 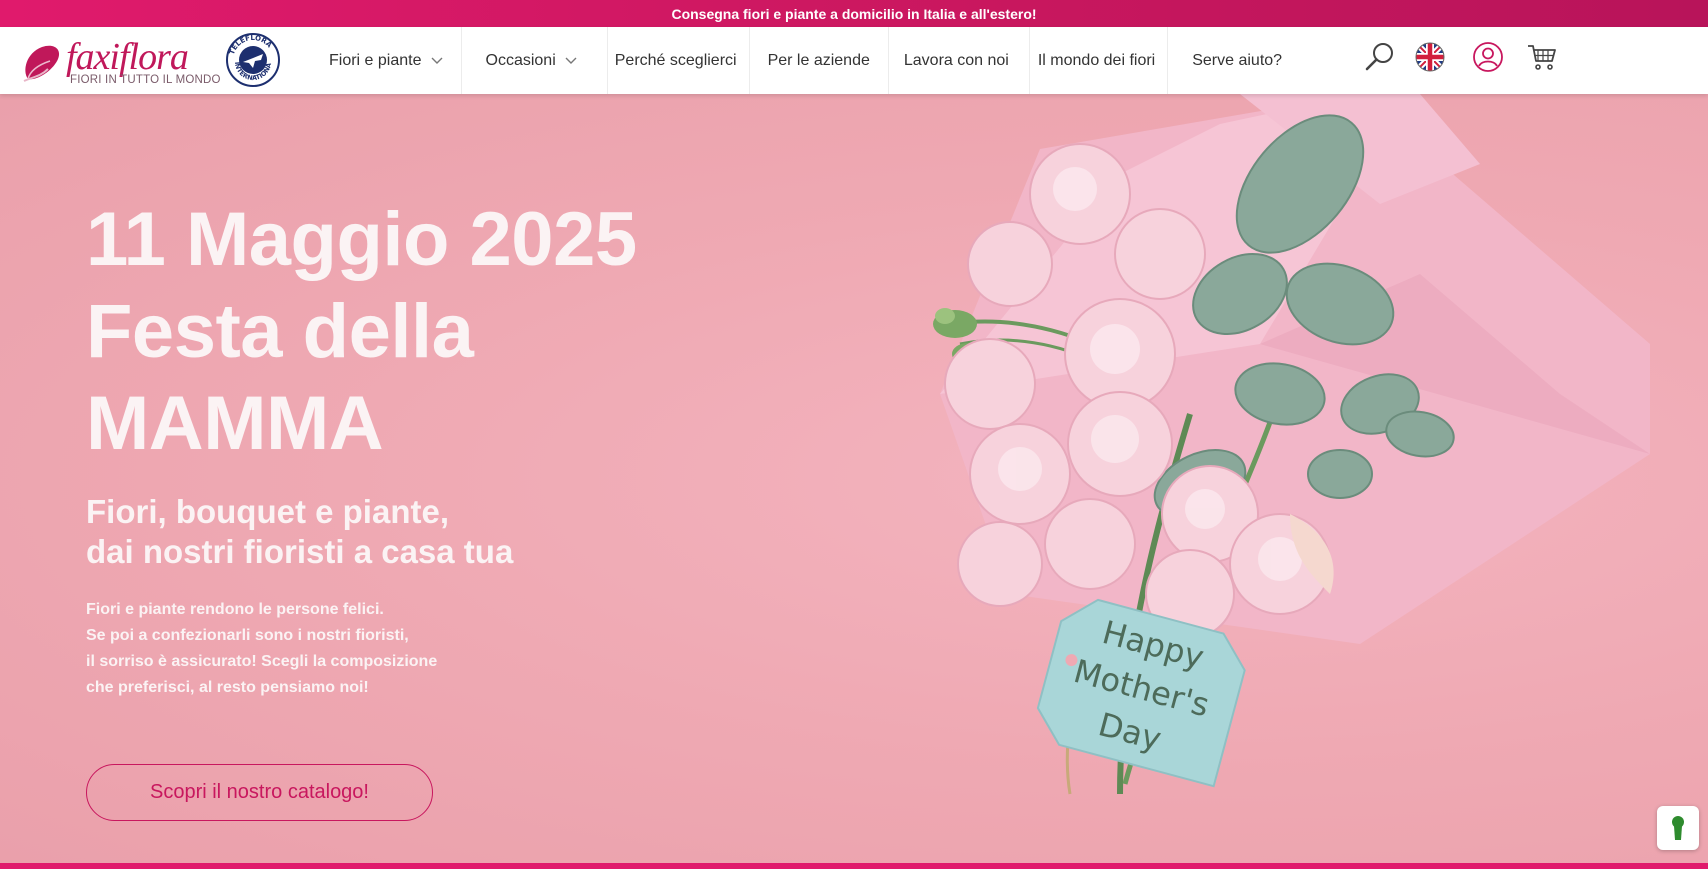 I want to click on nav-label: Occasioni, so click(x=520, y=60).